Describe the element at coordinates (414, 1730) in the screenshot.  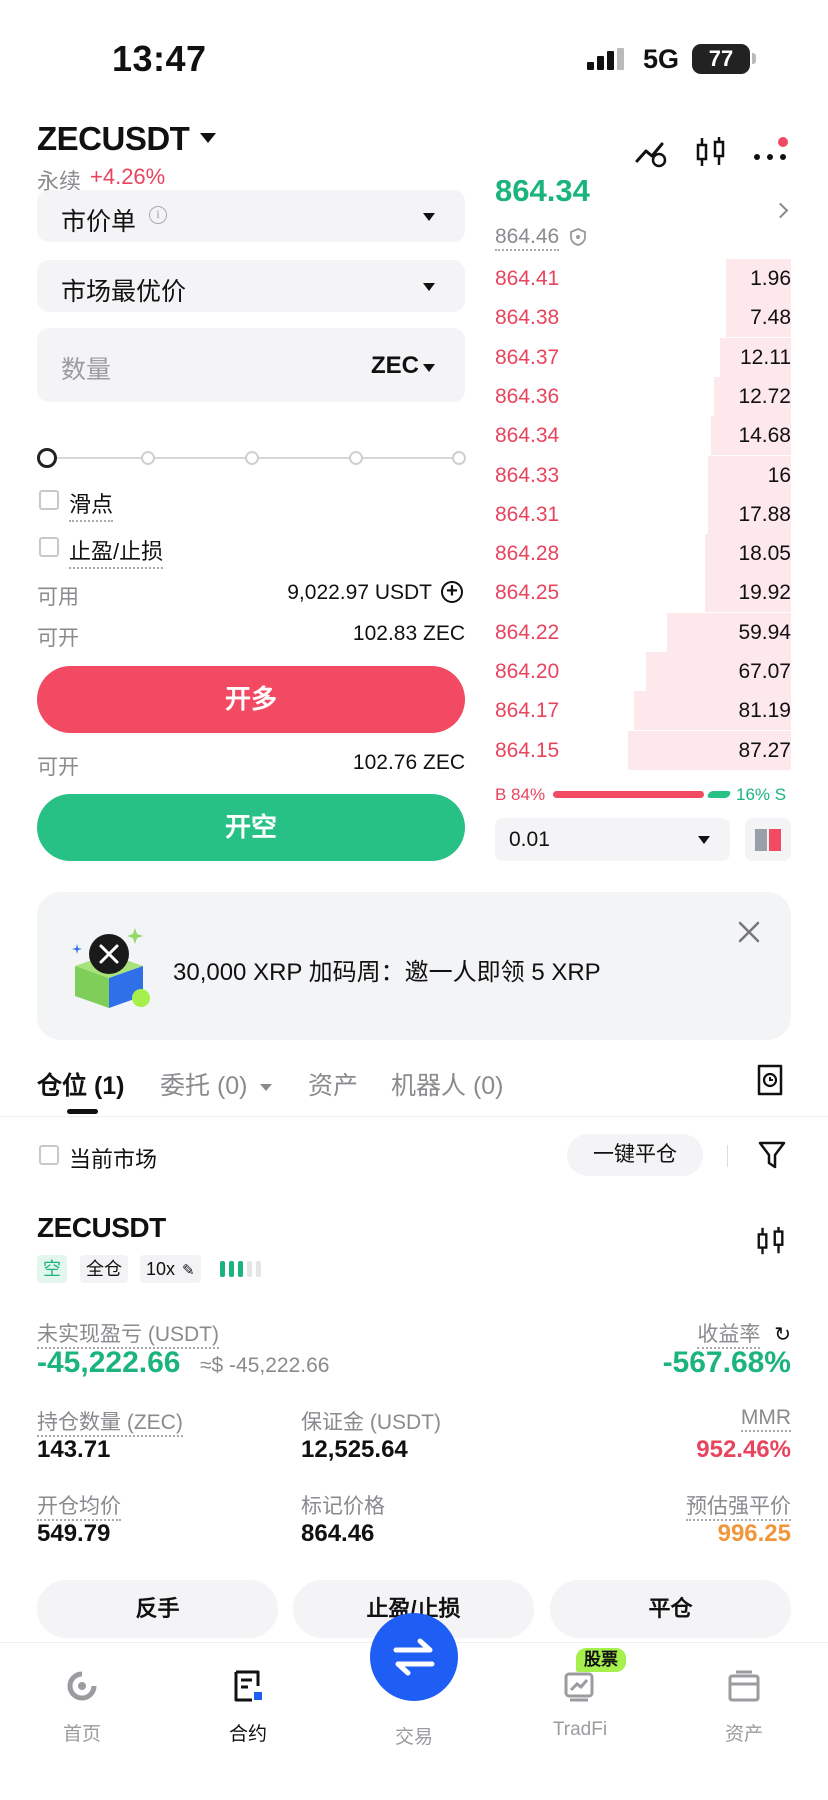
I see `nav-trade: 交易` at that location.